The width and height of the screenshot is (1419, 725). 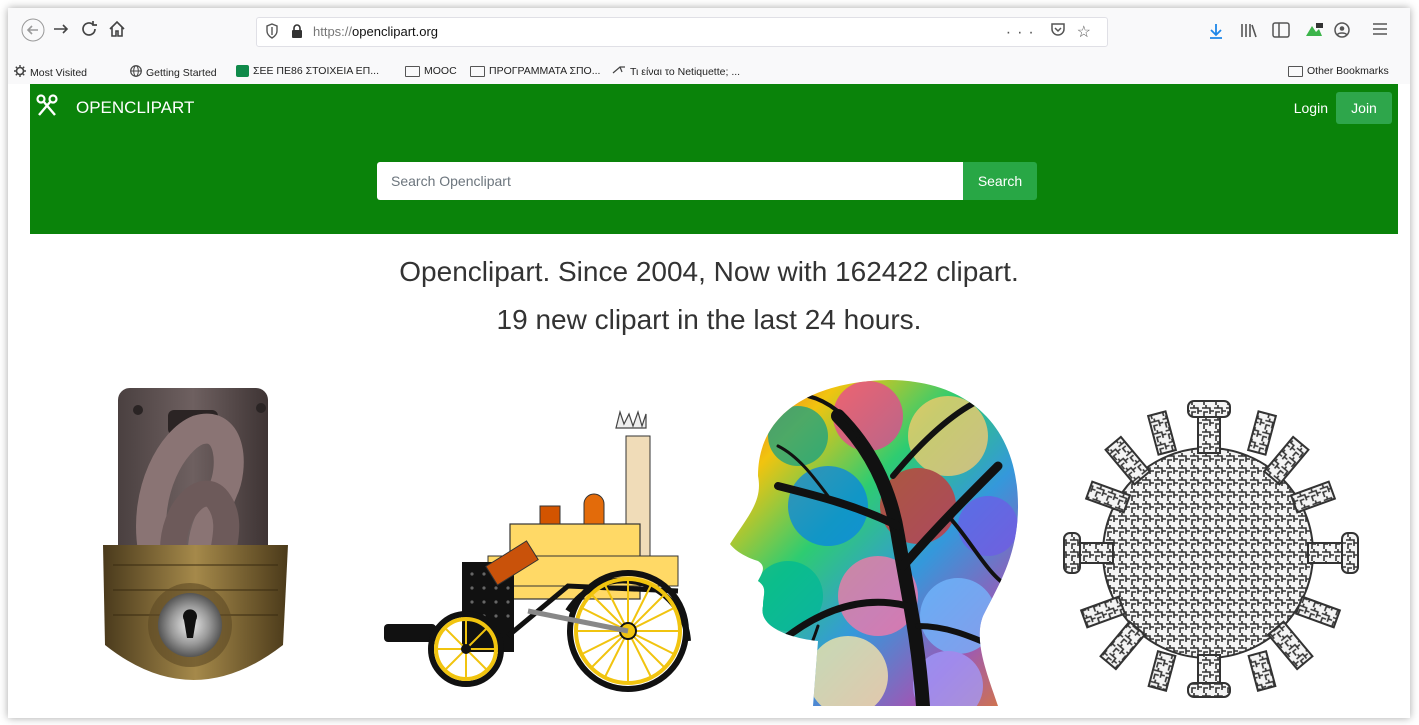 What do you see at coordinates (1380, 31) in the screenshot?
I see `hamburger-menu-icon` at bounding box center [1380, 31].